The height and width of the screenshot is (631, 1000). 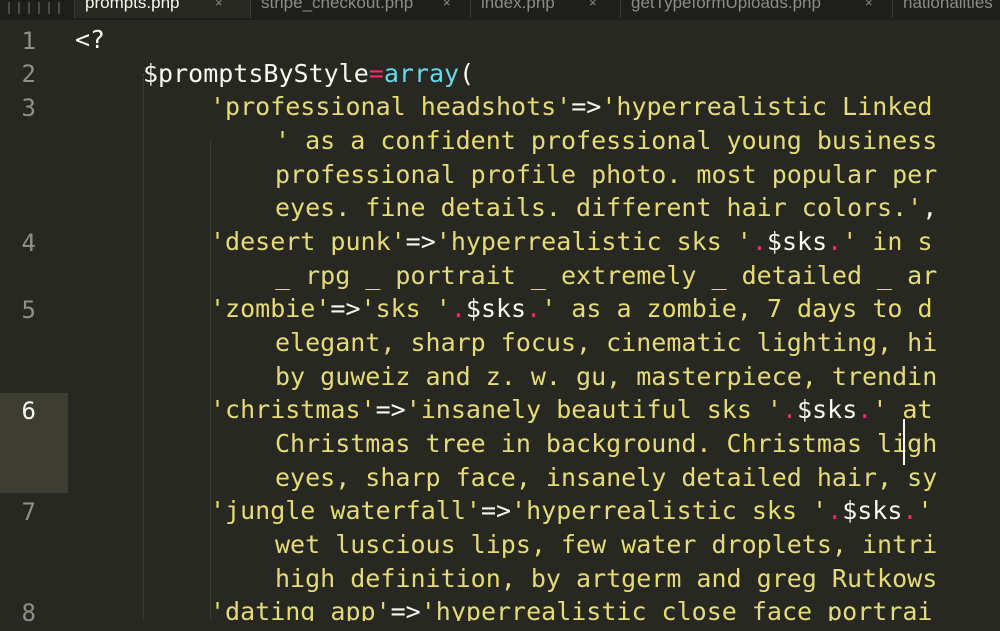 What do you see at coordinates (37, 10) in the screenshot?
I see `tab-overflow-grip` at bounding box center [37, 10].